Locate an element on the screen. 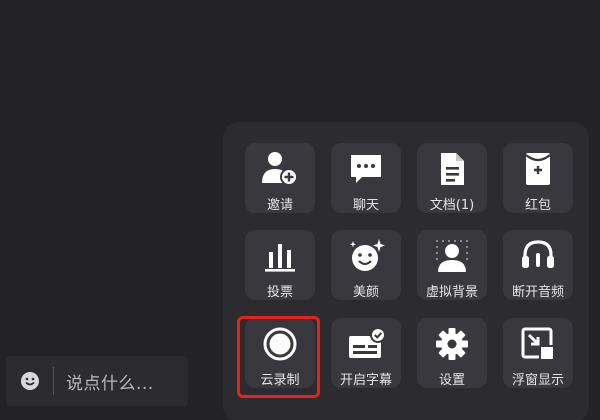 This screenshot has width=600, height=420. chat-divider is located at coordinates (53, 381).